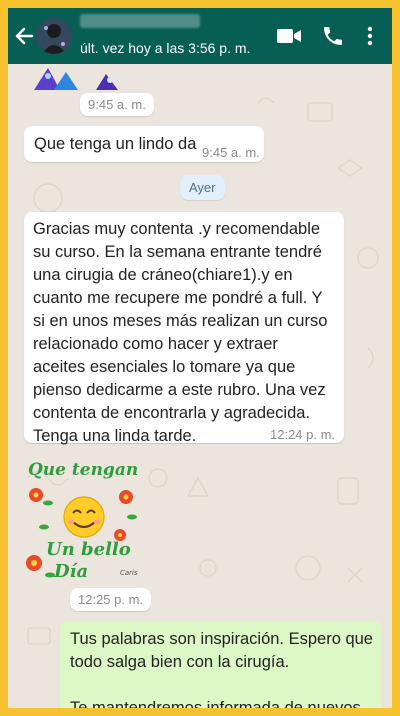 The height and width of the screenshot is (716, 400). What do you see at coordinates (54, 36) in the screenshot?
I see `contact-avatar` at bounding box center [54, 36].